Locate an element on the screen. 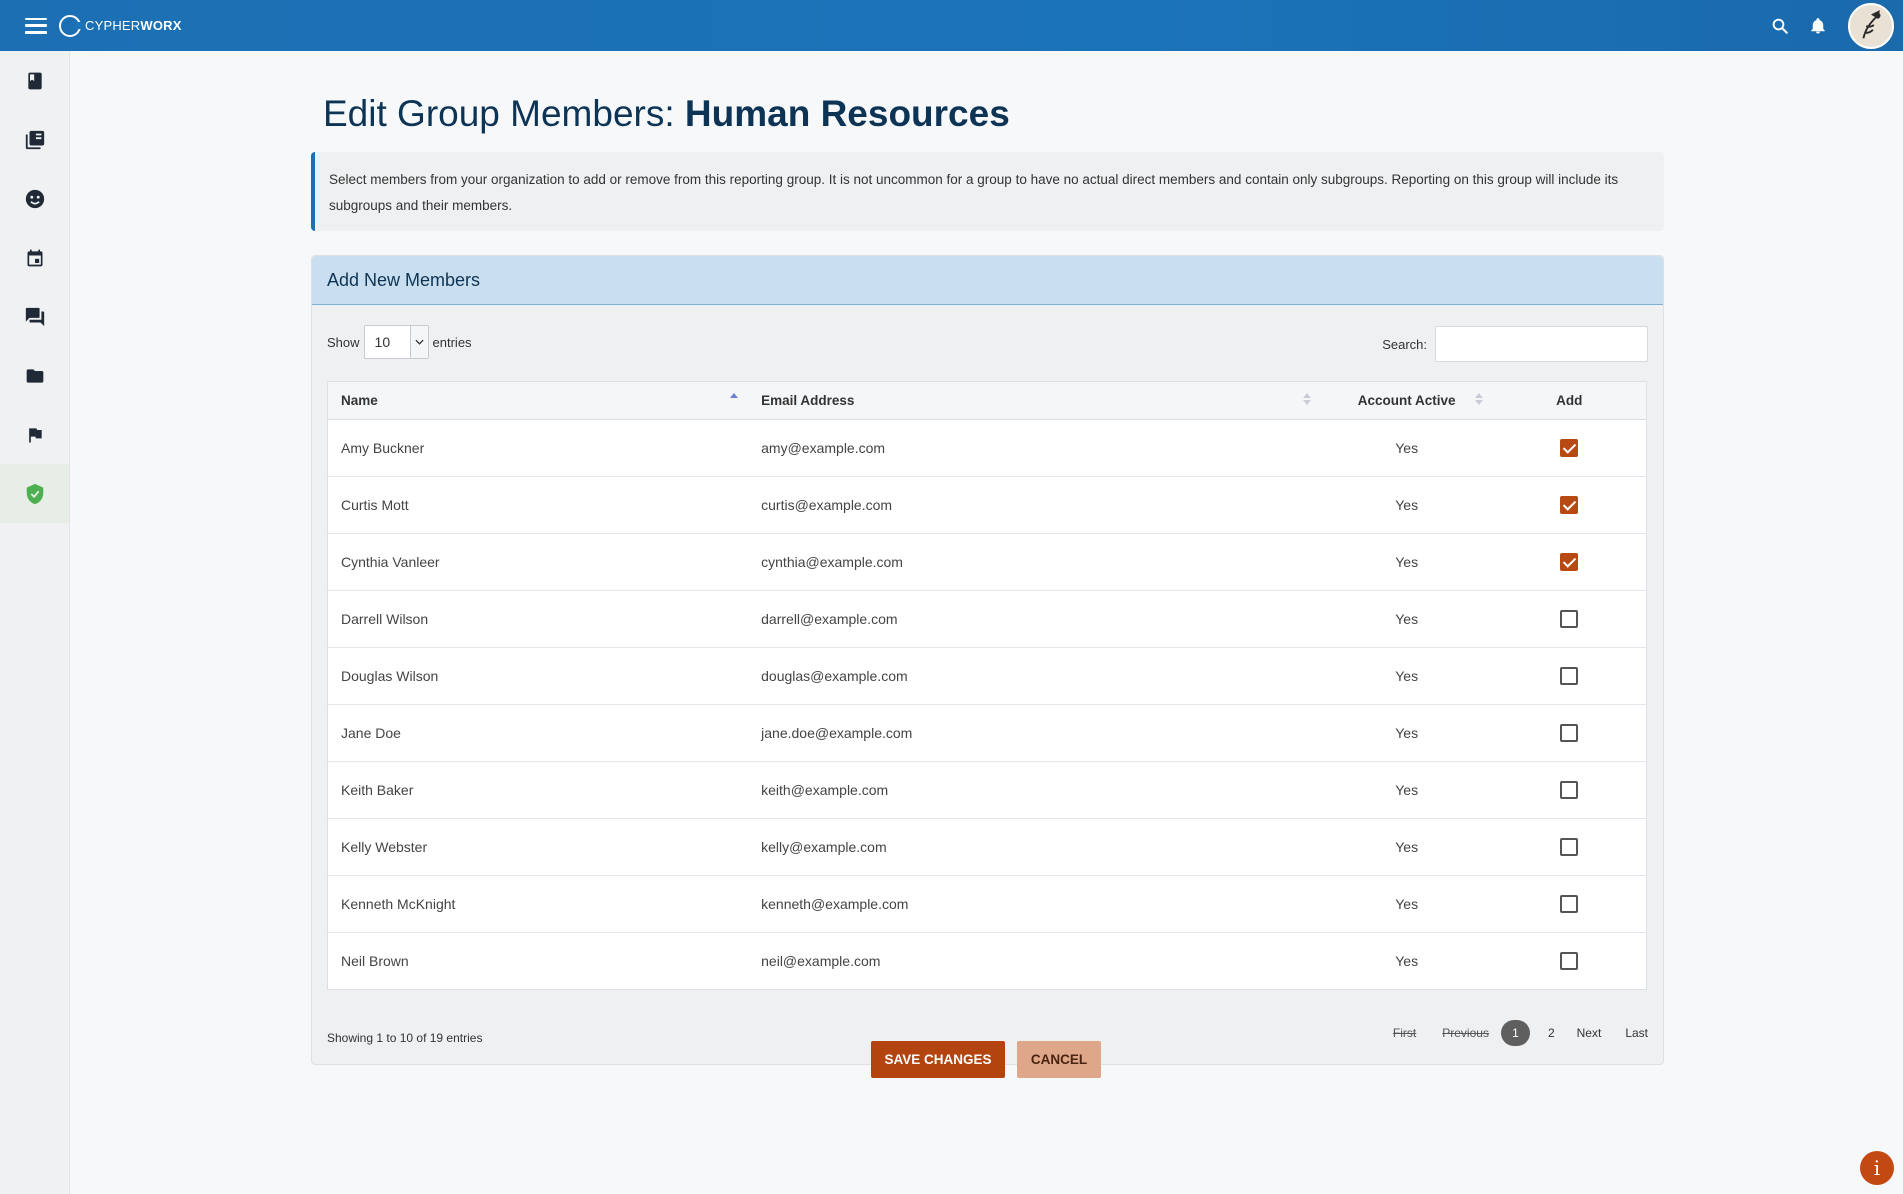 This screenshot has height=1194, width=1903. chevron-down-icon is located at coordinates (418, 342).